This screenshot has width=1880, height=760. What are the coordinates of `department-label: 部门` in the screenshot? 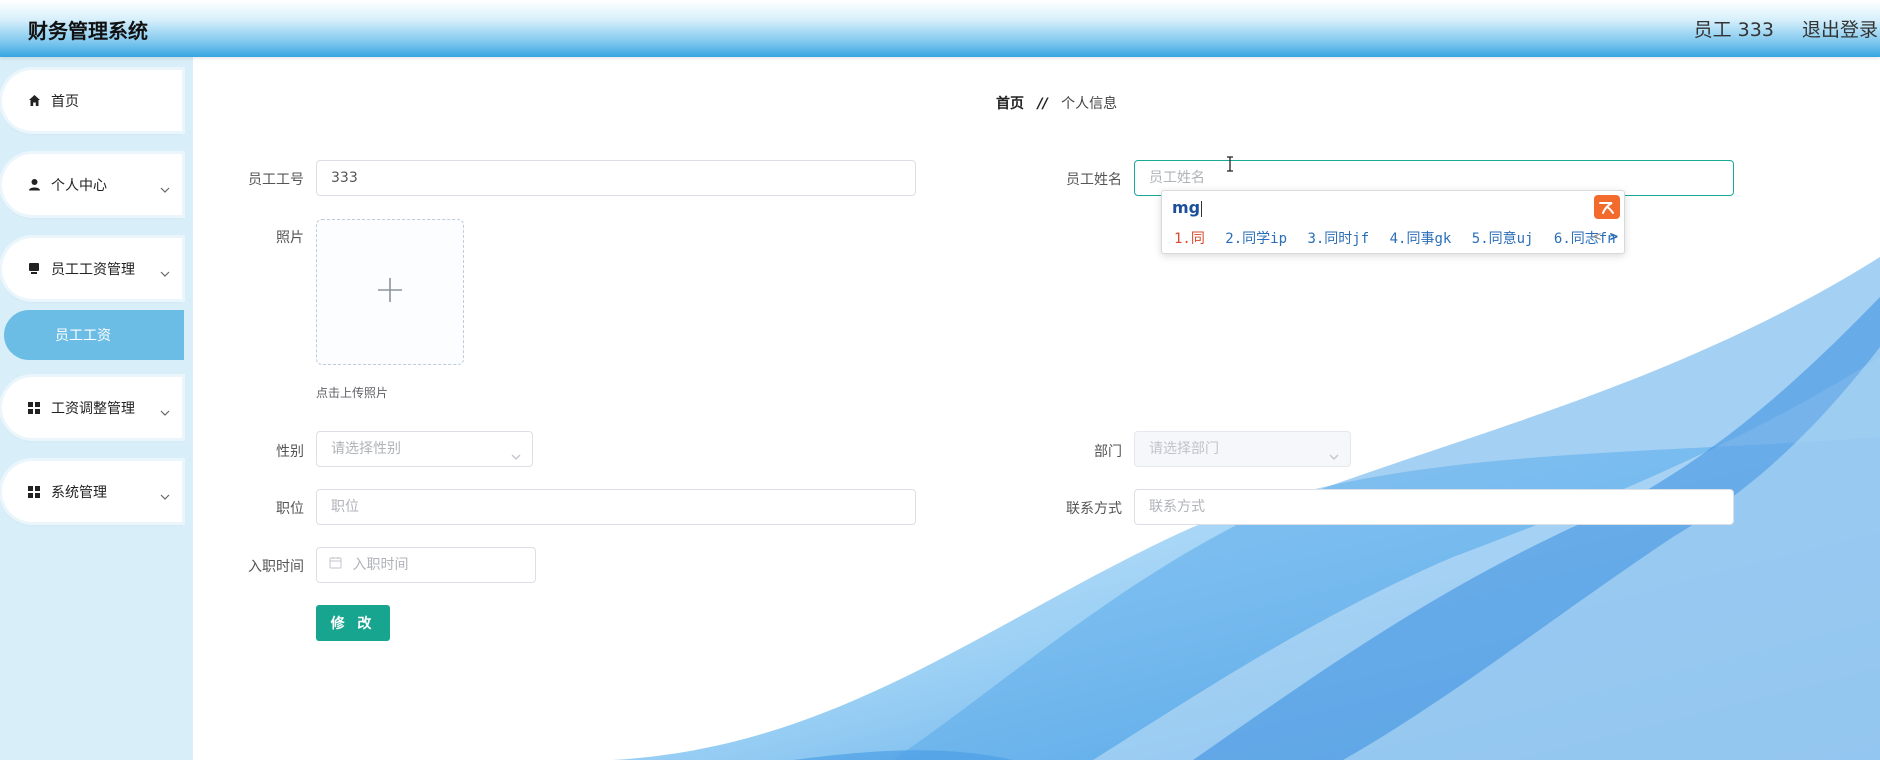 It's located at (1108, 452).